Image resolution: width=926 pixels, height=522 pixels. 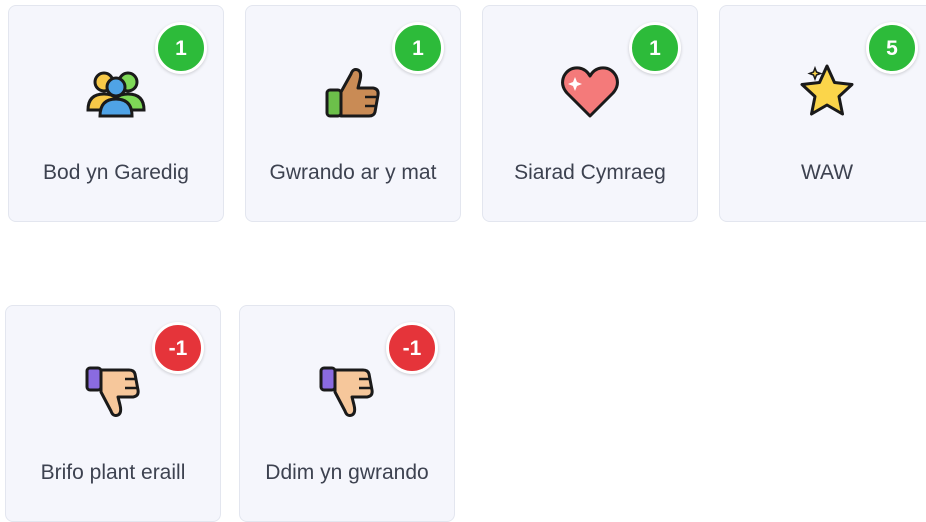 What do you see at coordinates (113, 472) in the screenshot?
I see `behaviour-label: Brifo plant eraill` at bounding box center [113, 472].